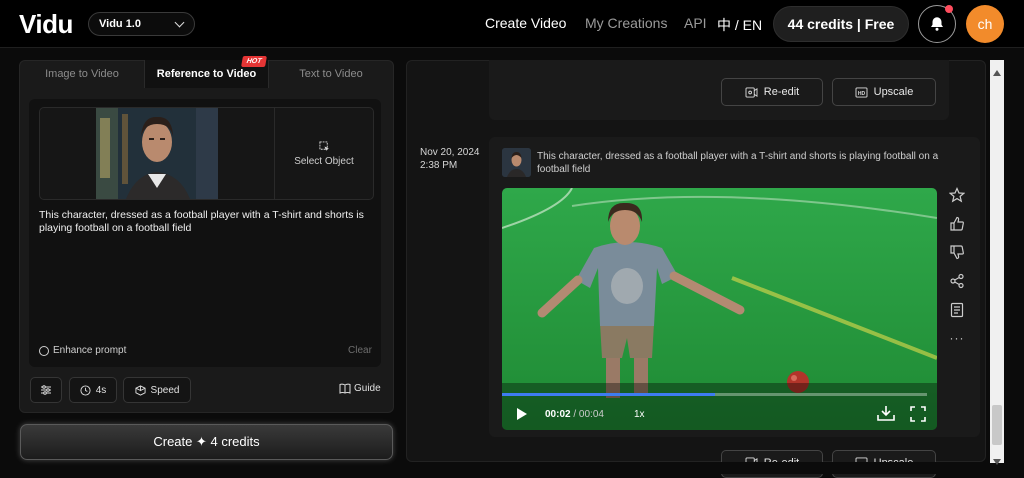  I want to click on create-button: Create ✦ 4 credits, so click(206, 442).